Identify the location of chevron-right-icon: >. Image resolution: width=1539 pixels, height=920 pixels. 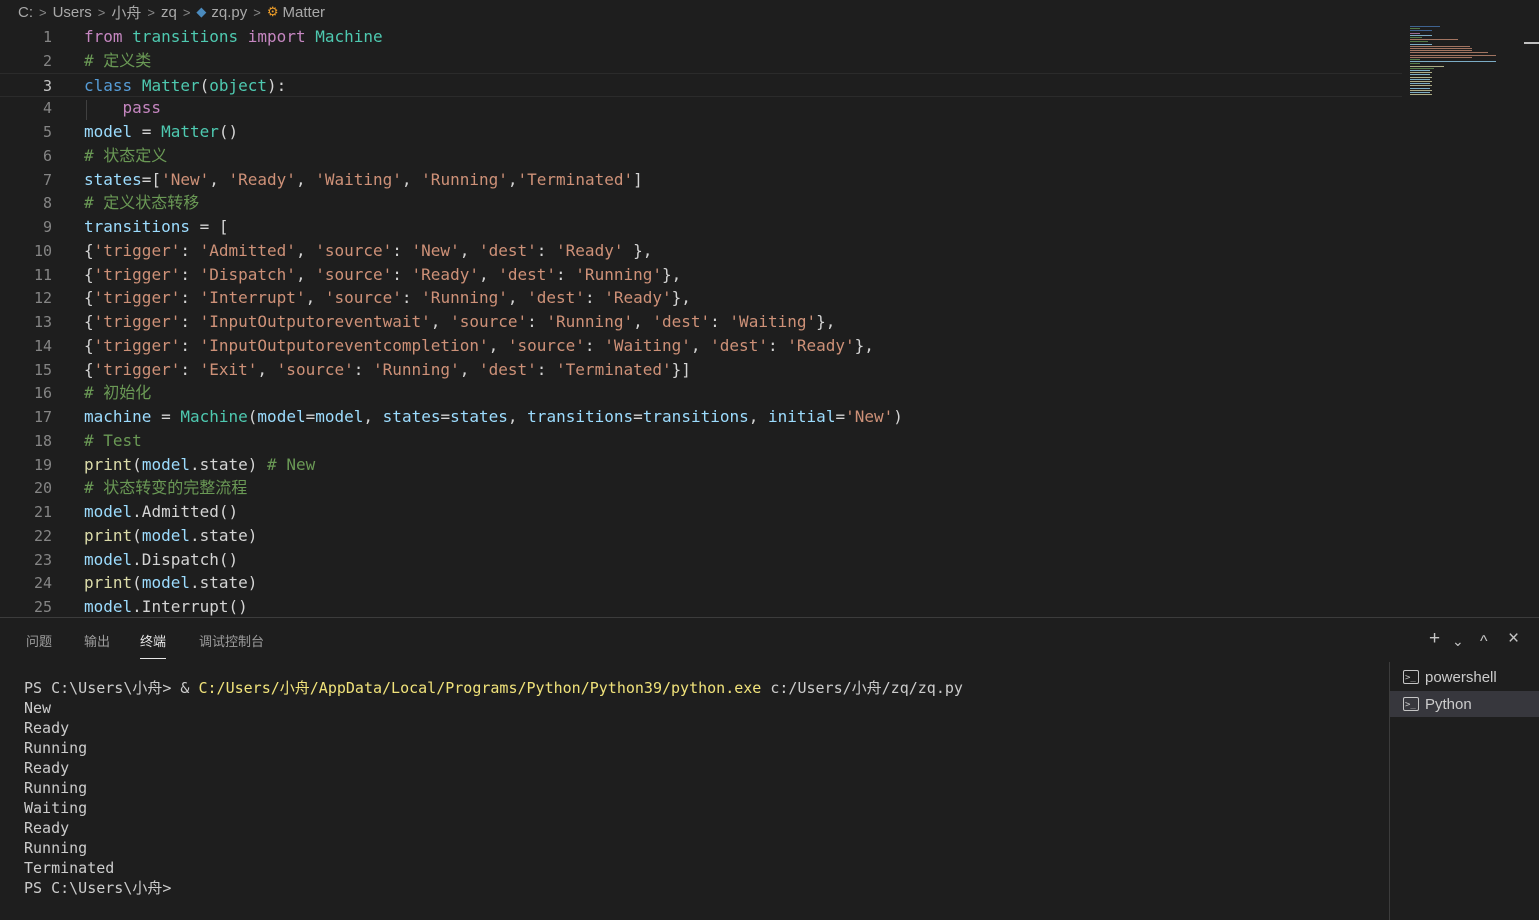
(101, 12).